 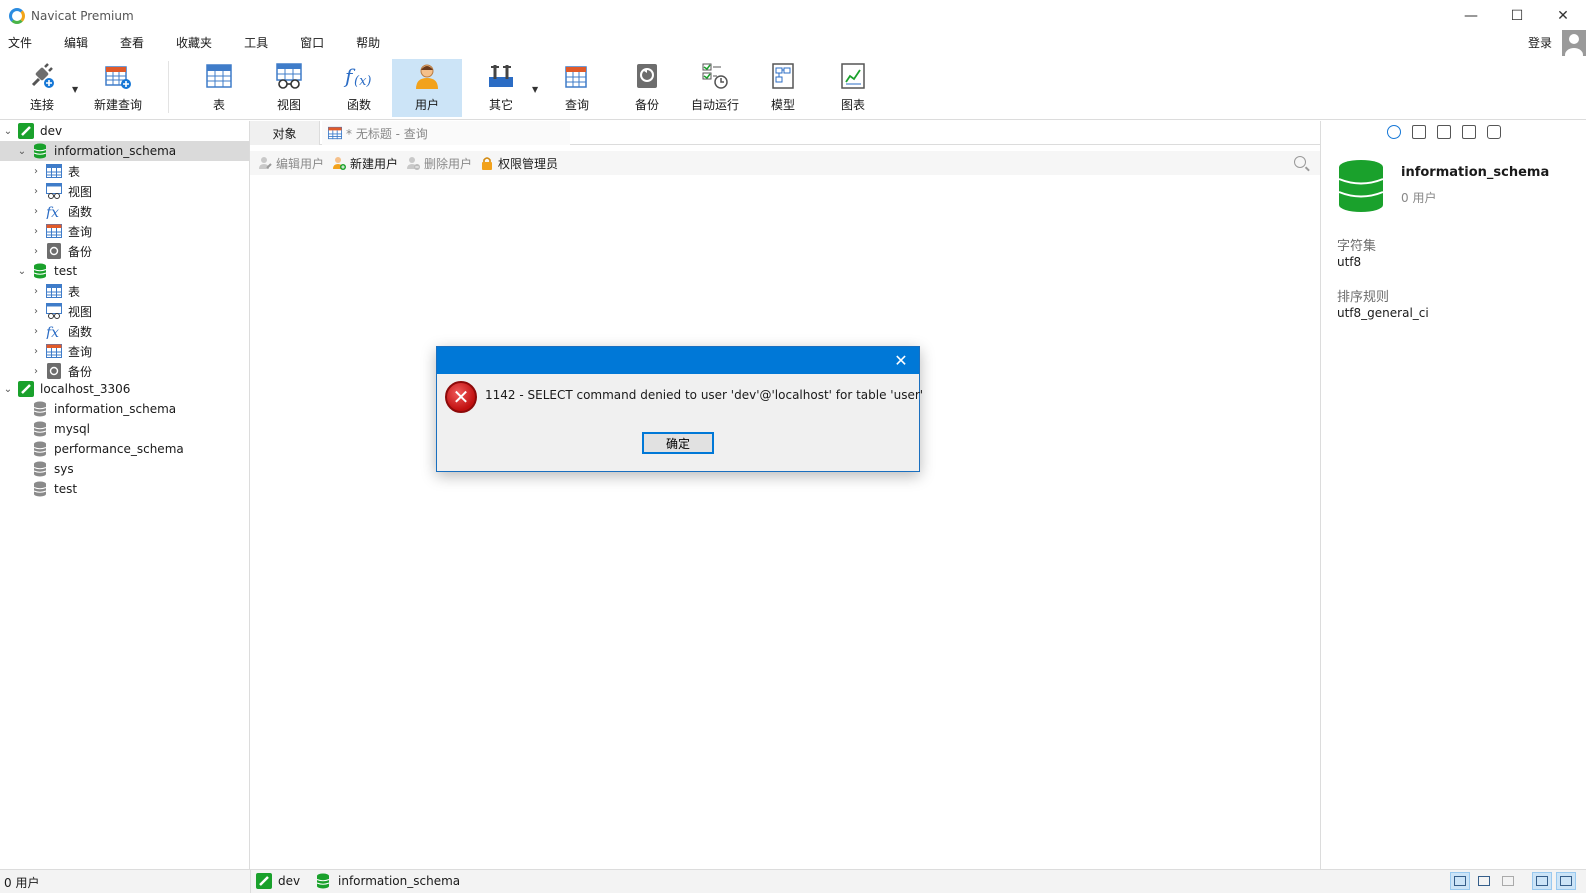 I want to click on toolbar-backup-label: 备份, so click(x=646, y=105).